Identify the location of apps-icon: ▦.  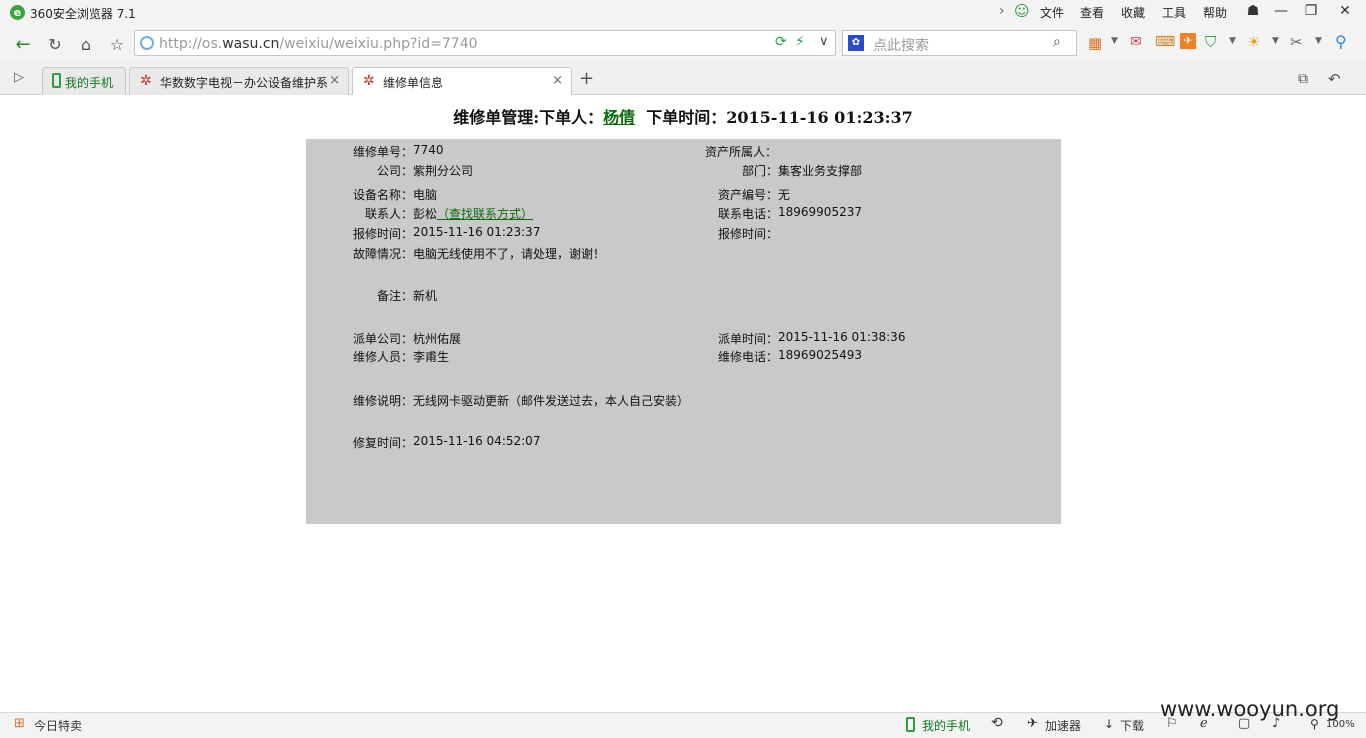
(1095, 43).